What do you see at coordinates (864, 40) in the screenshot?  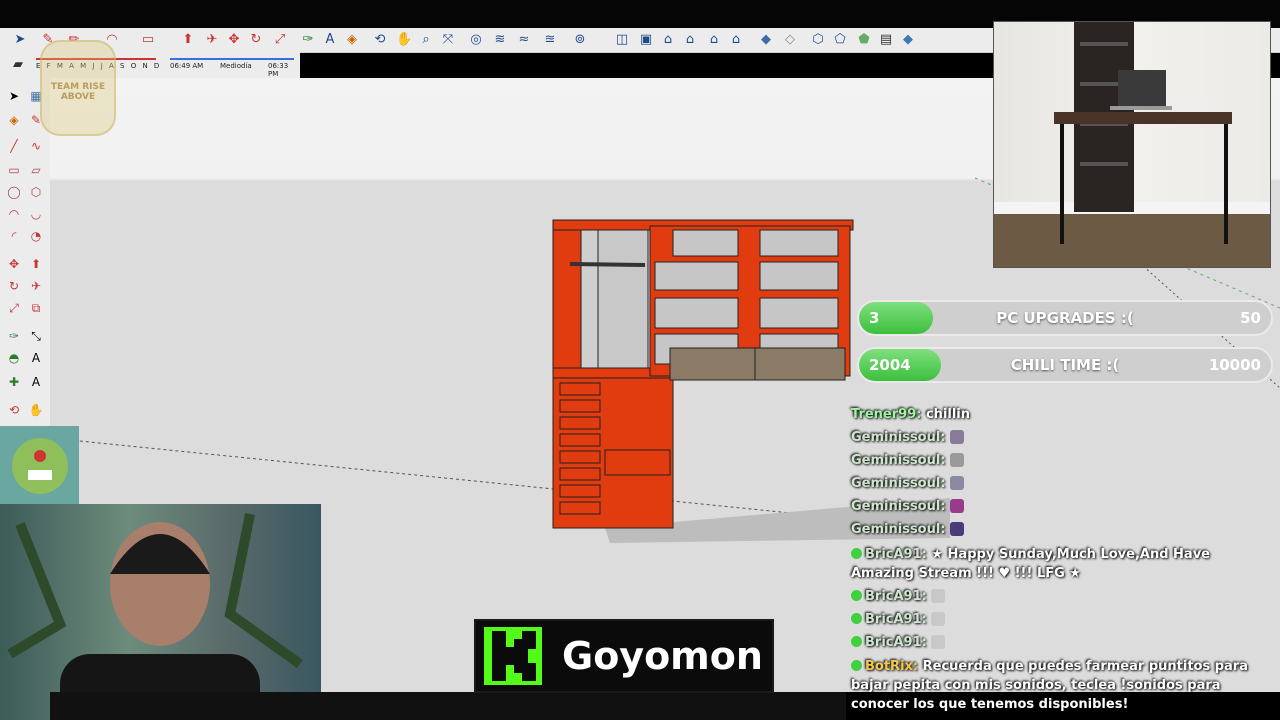 I see `shaded-icon: ⬟` at bounding box center [864, 40].